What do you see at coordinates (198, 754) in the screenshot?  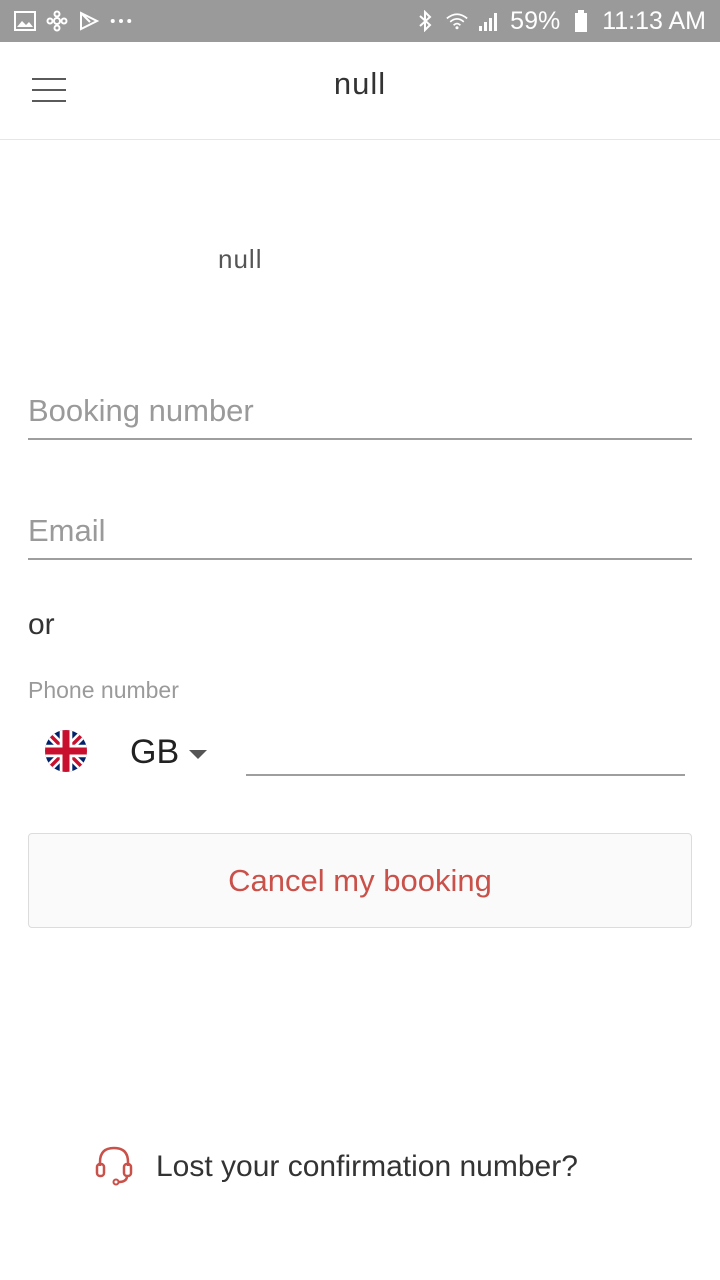 I see `dropdown-caret-icon` at bounding box center [198, 754].